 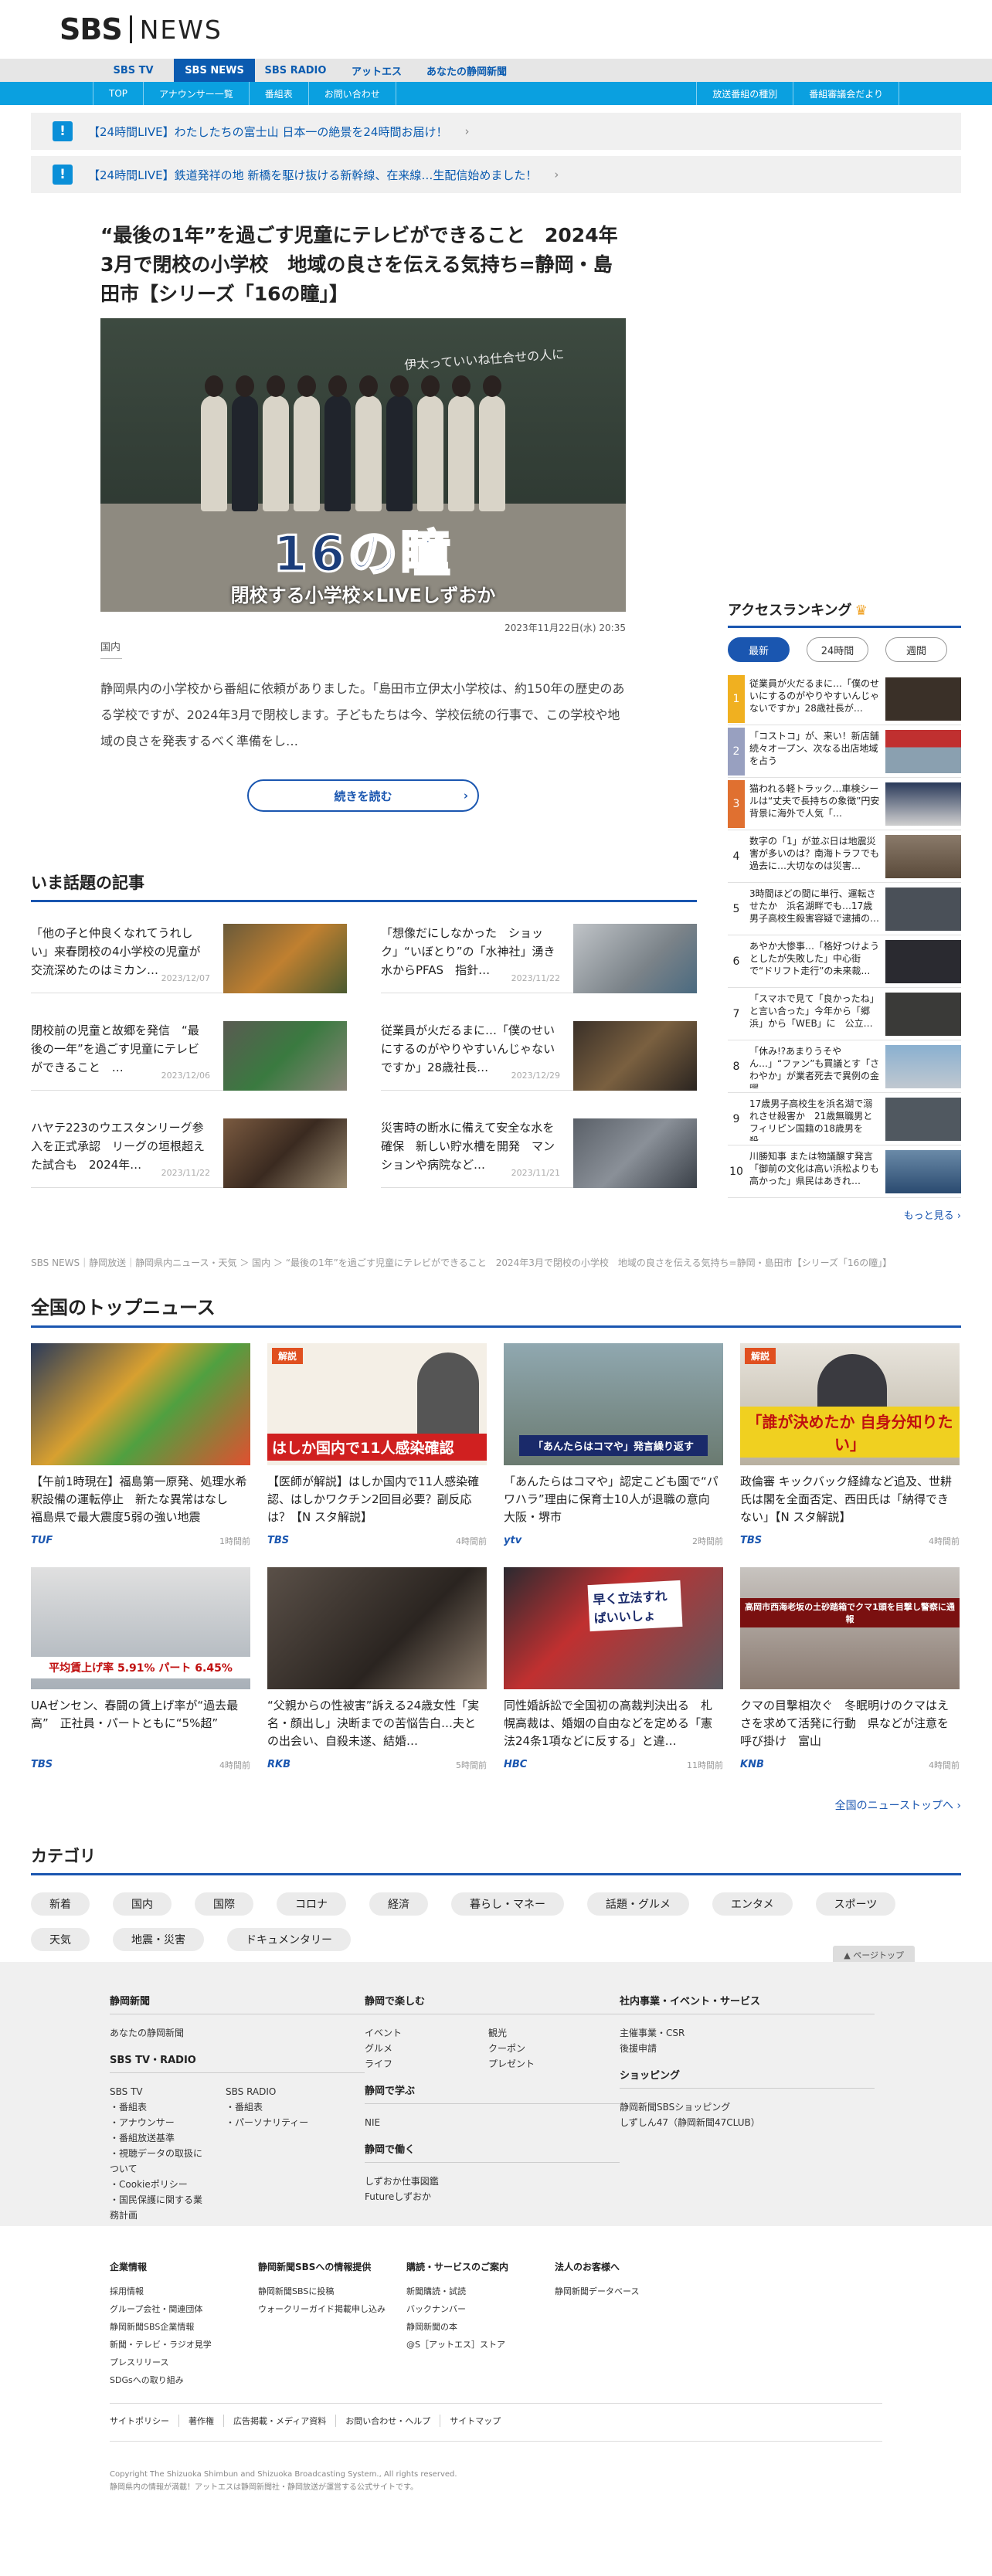 What do you see at coordinates (267, 2122) in the screenshot?
I see `footer-link: ・パーソナリティー` at bounding box center [267, 2122].